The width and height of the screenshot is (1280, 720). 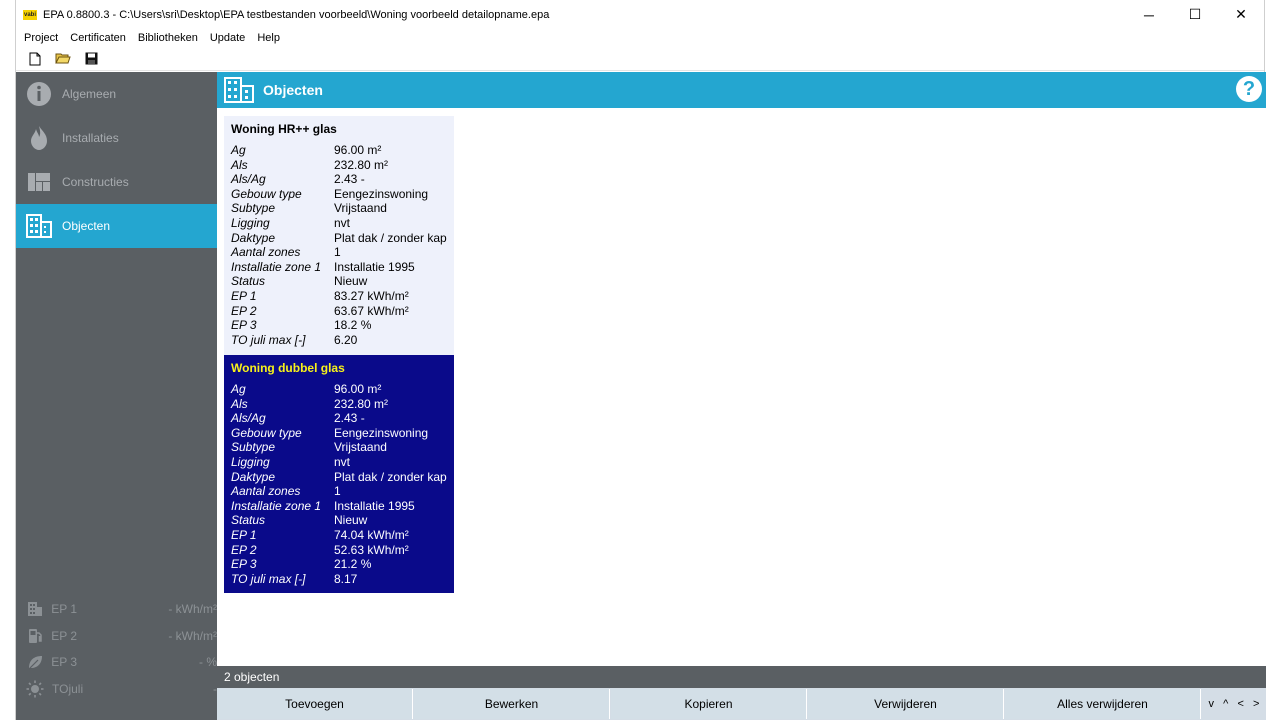 I want to click on sidebar-item-algemeen: Algemeen, so click(x=116, y=94).